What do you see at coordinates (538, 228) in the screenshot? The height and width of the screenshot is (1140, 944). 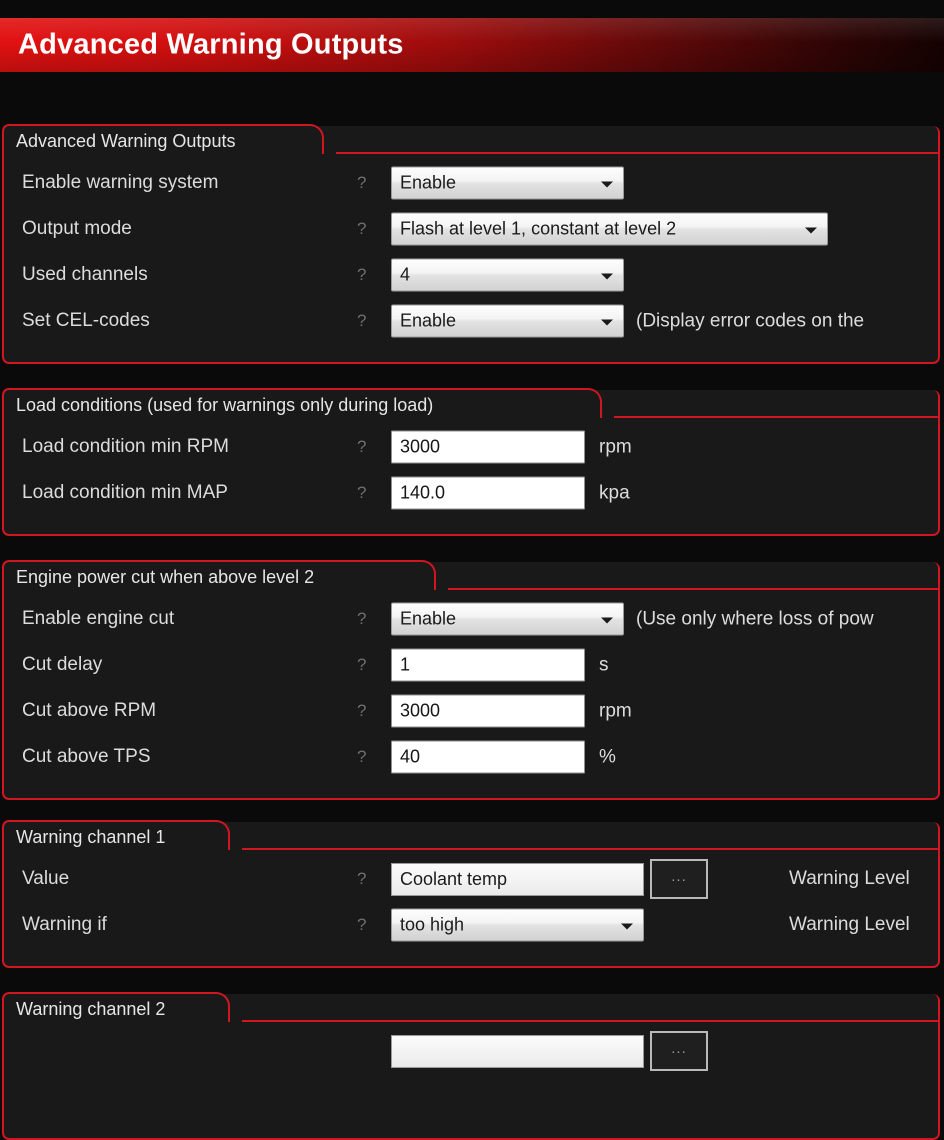 I see `dropdown-value: Flash at level 1, constant at level 2` at bounding box center [538, 228].